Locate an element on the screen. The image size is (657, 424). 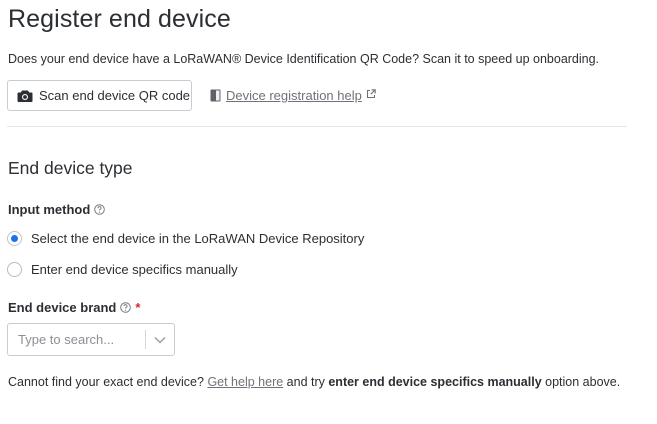
help-link-label: Device registration help is located at coordinates (294, 95).